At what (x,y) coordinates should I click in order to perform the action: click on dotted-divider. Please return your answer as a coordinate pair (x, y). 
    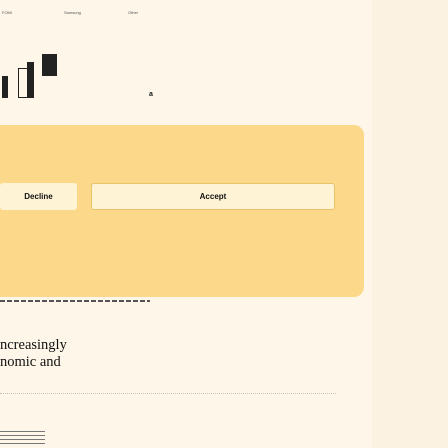
    Looking at the image, I should click on (168, 393).